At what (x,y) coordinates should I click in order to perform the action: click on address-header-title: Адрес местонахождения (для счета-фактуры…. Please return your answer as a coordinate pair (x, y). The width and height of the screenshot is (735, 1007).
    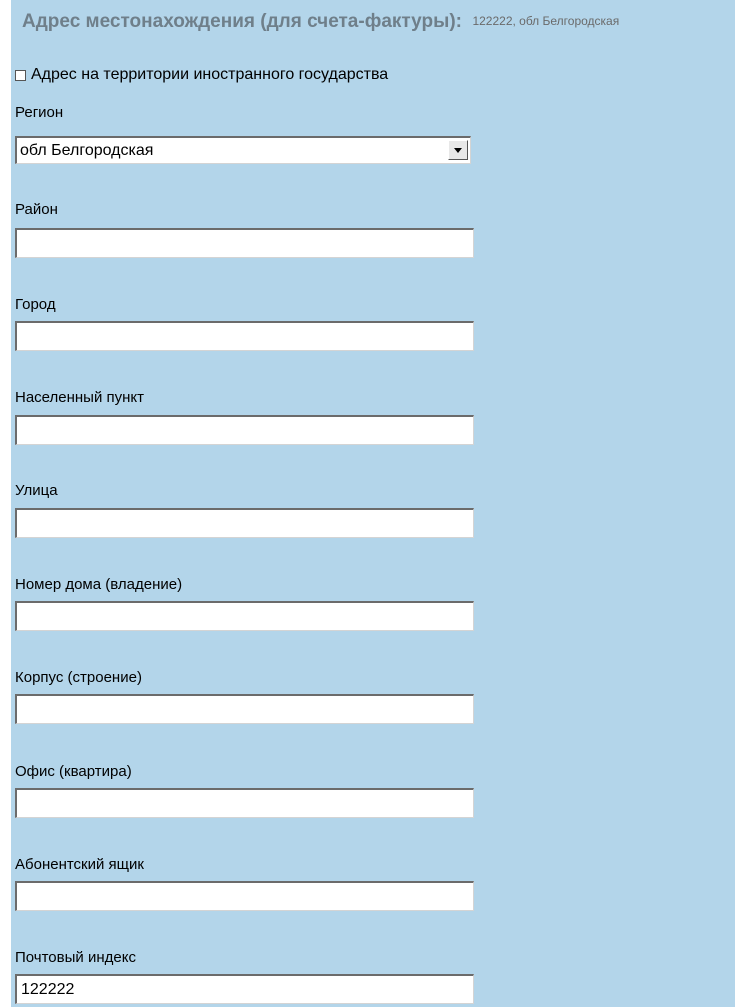
    Looking at the image, I should click on (242, 22).